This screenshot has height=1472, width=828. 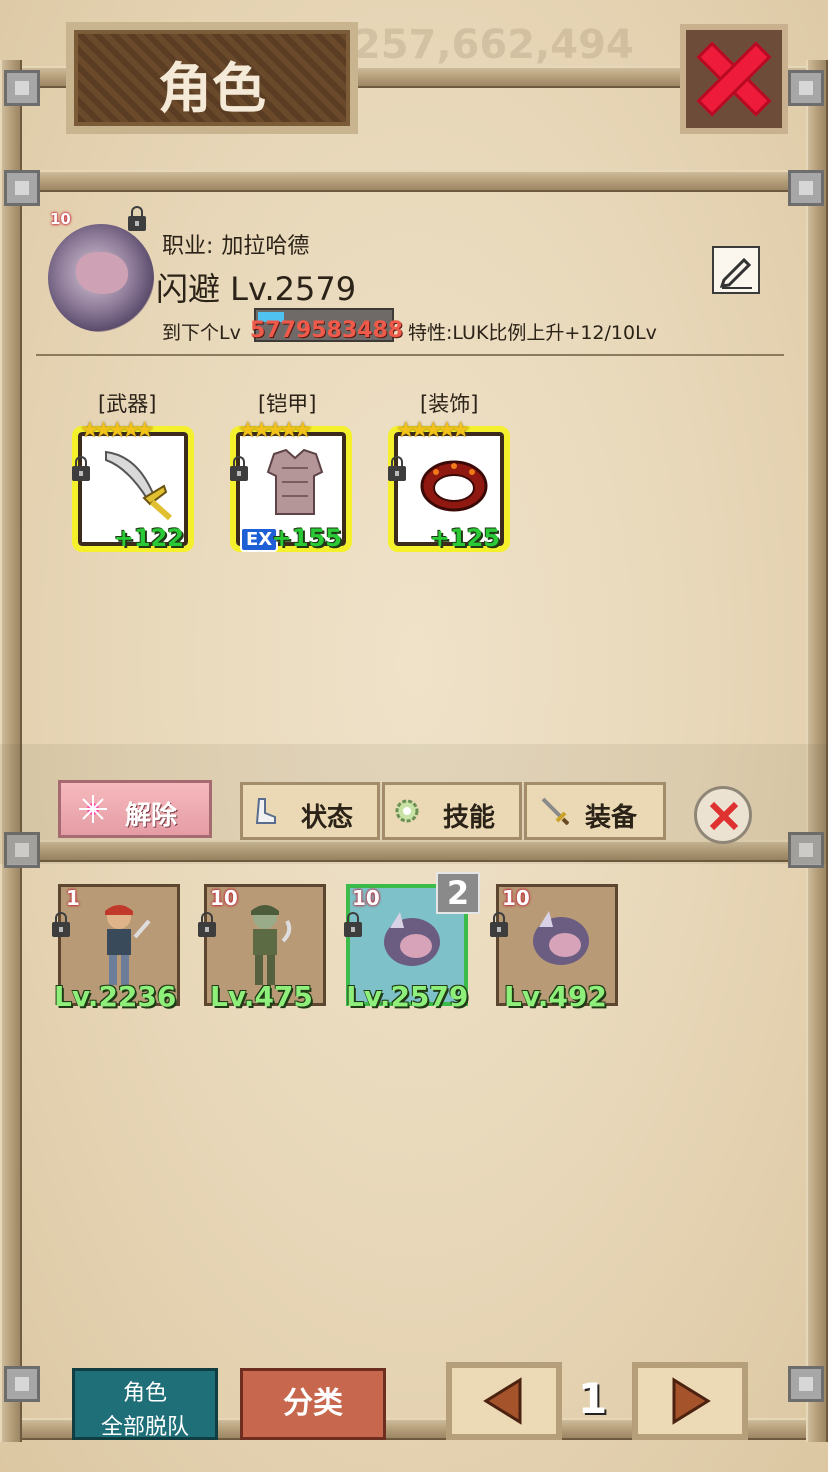 What do you see at coordinates (144, 1427) in the screenshot?
I see `dismiss-all-line2: 全部脱队` at bounding box center [144, 1427].